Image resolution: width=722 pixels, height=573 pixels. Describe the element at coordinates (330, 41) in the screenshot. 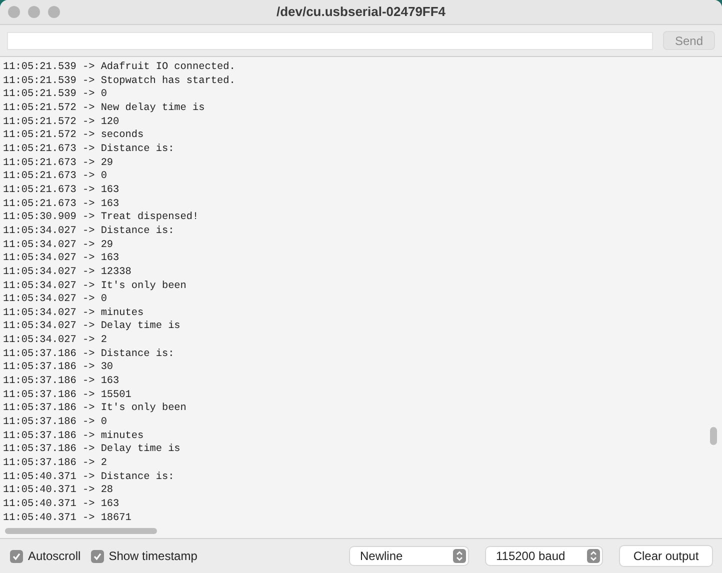

I see `message-input-field` at that location.